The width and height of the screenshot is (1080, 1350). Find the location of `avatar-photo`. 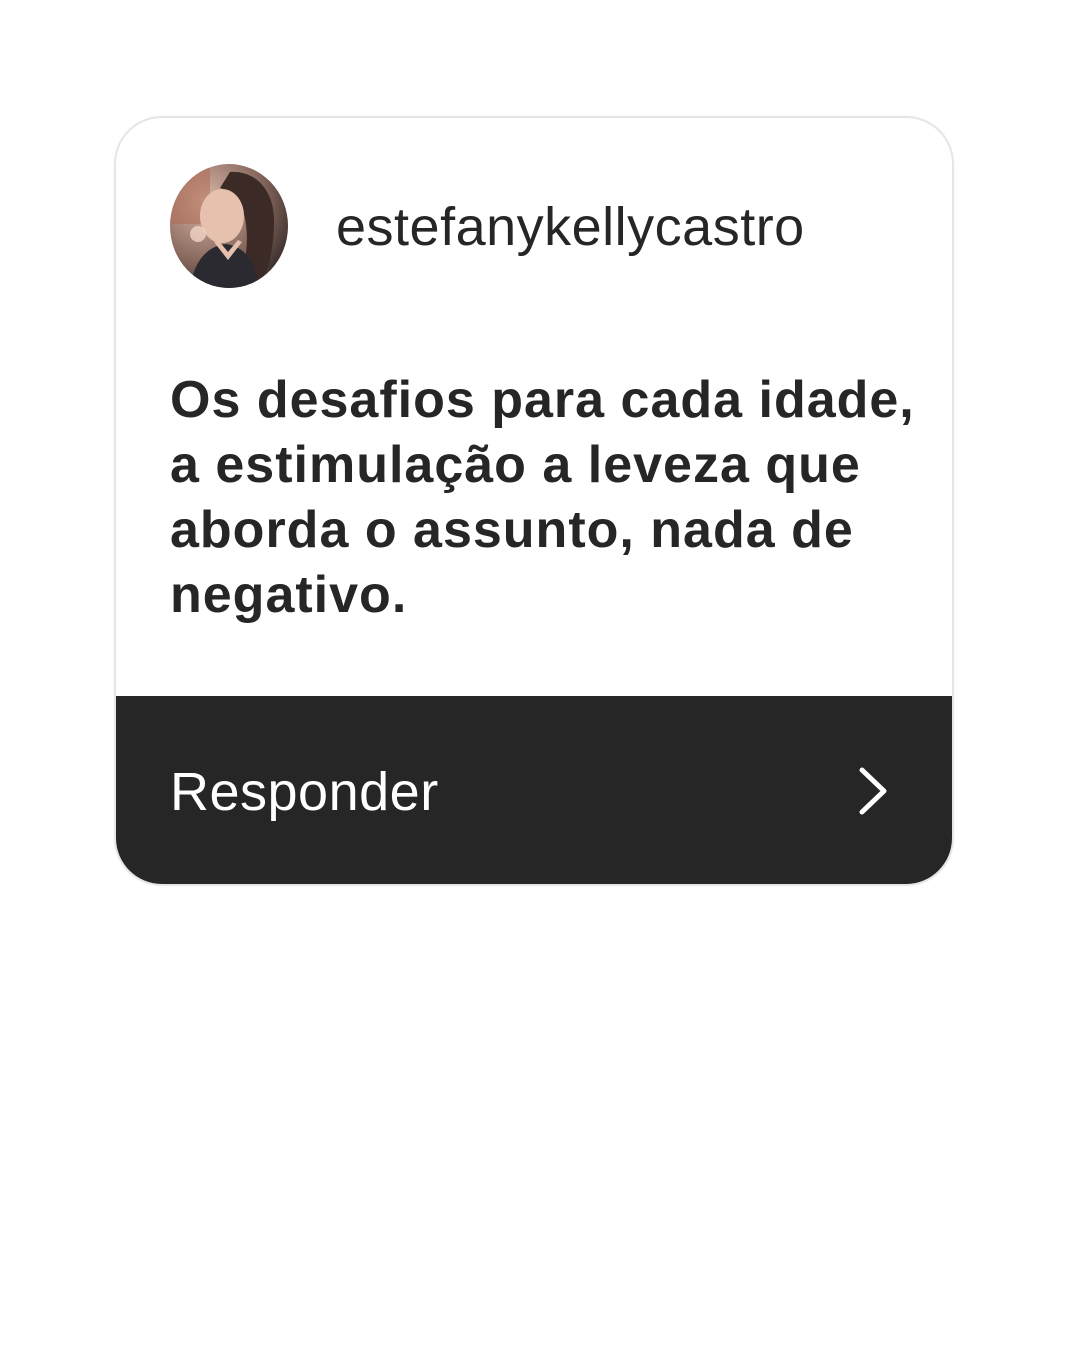

avatar-photo is located at coordinates (229, 226).